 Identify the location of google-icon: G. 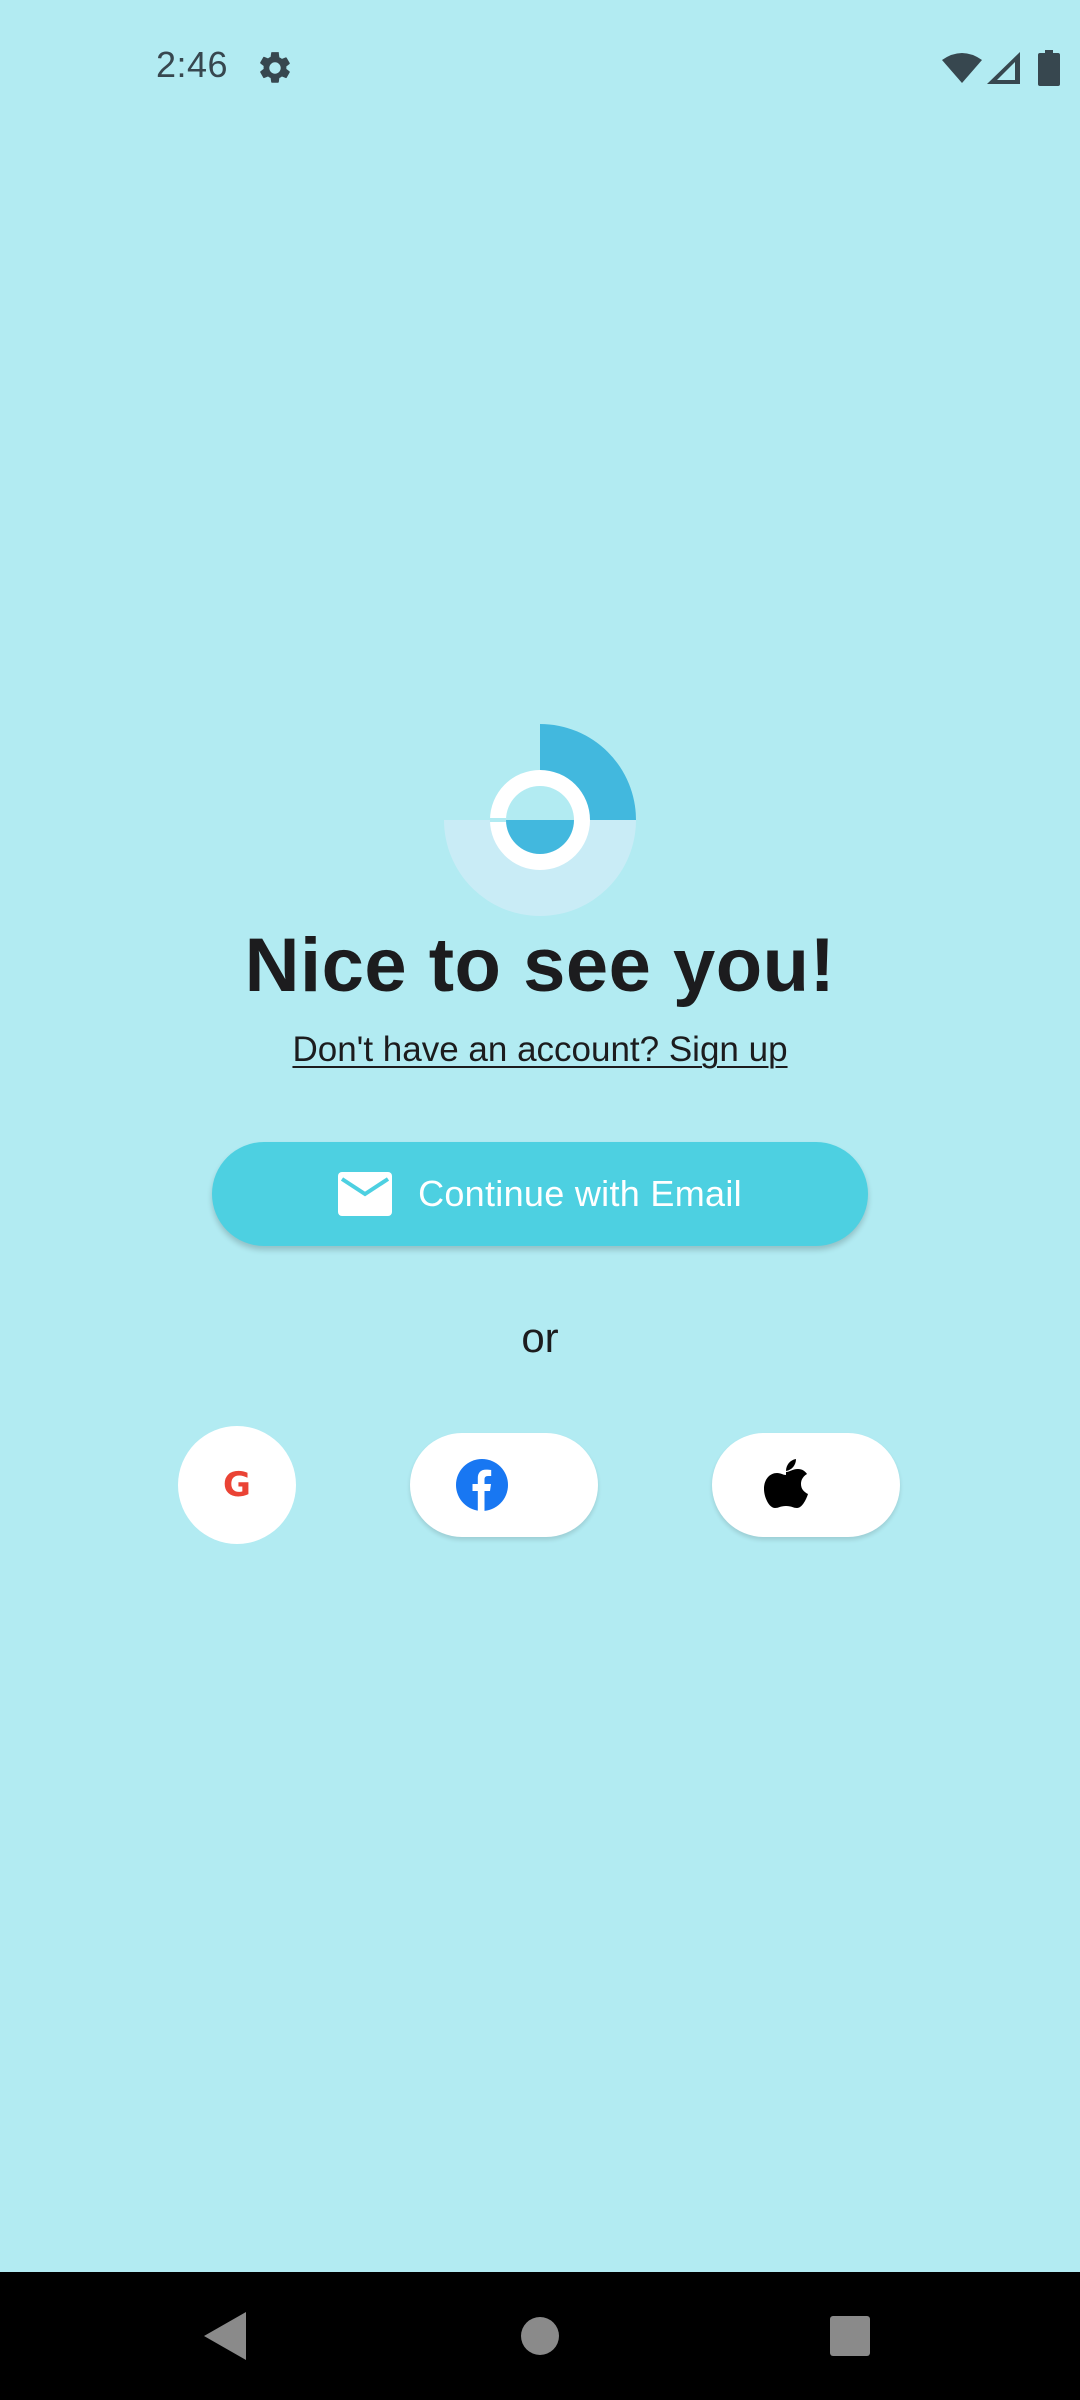
(237, 1485).